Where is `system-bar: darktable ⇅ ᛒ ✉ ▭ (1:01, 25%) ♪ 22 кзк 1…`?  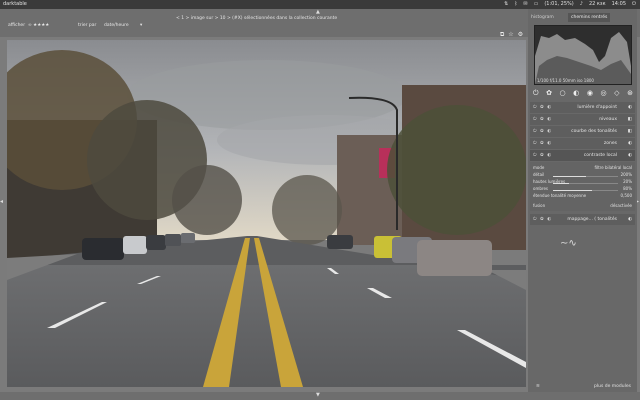
system-bar: darktable ⇅ ᛒ ✉ ▭ (1:01, 25%) ♪ 22 кзк 1… is located at coordinates (320, 4).